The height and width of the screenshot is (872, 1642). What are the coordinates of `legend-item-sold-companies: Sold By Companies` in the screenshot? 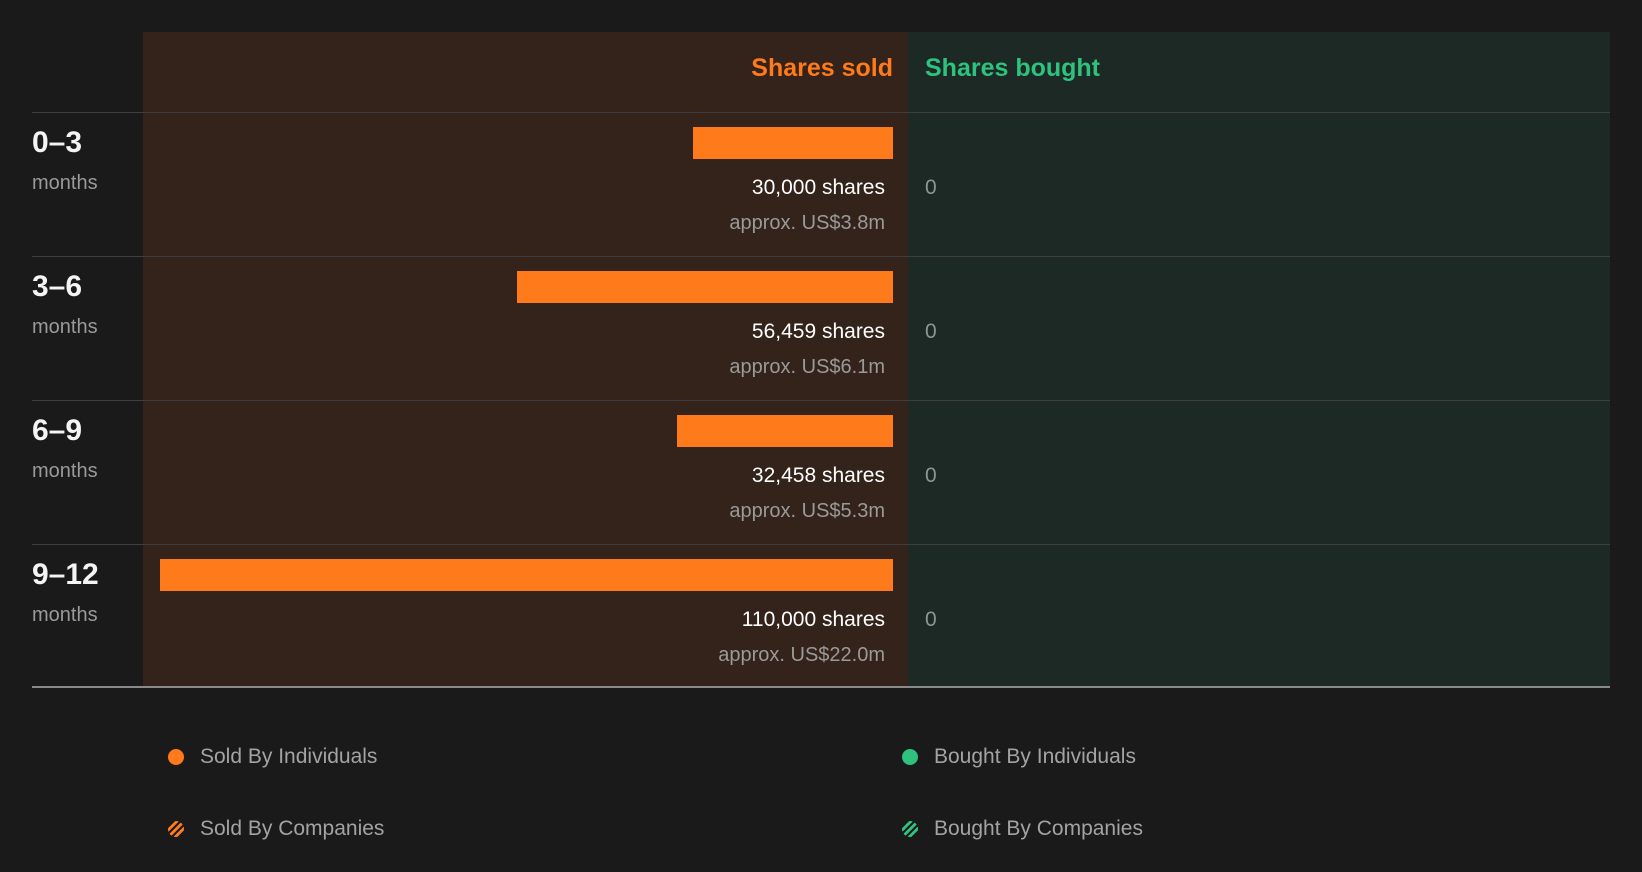 It's located at (276, 829).